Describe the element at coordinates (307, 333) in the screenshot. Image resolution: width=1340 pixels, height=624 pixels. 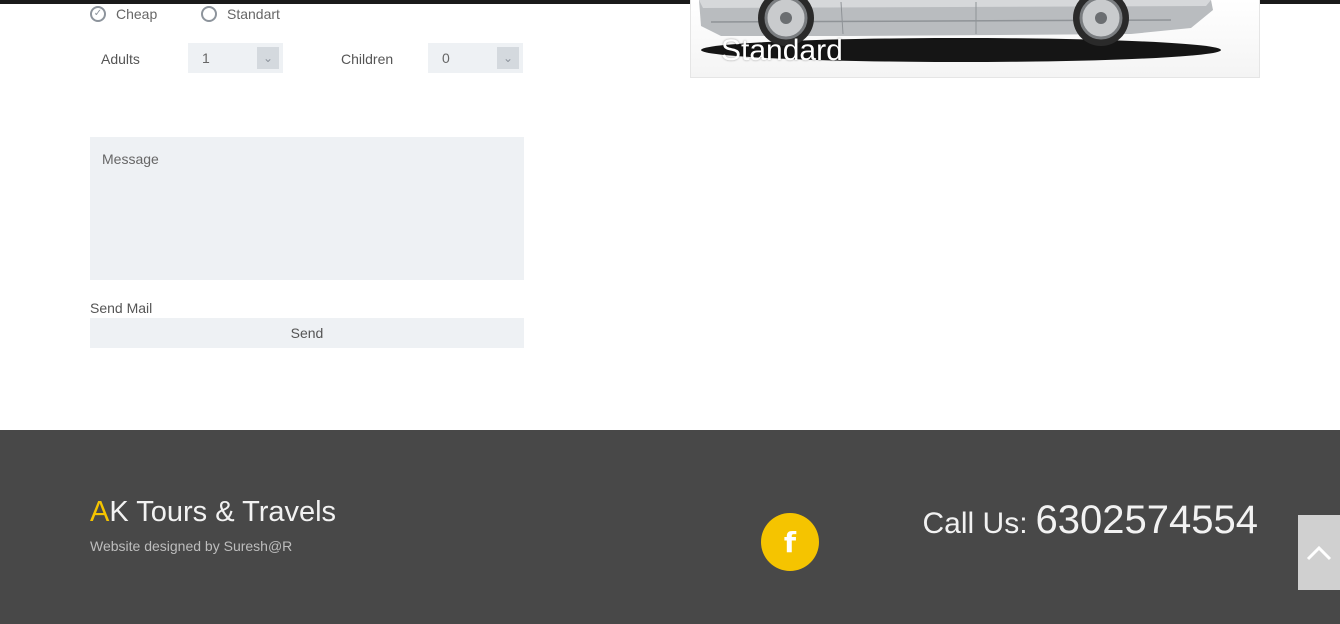
I see `send-button: Send` at that location.